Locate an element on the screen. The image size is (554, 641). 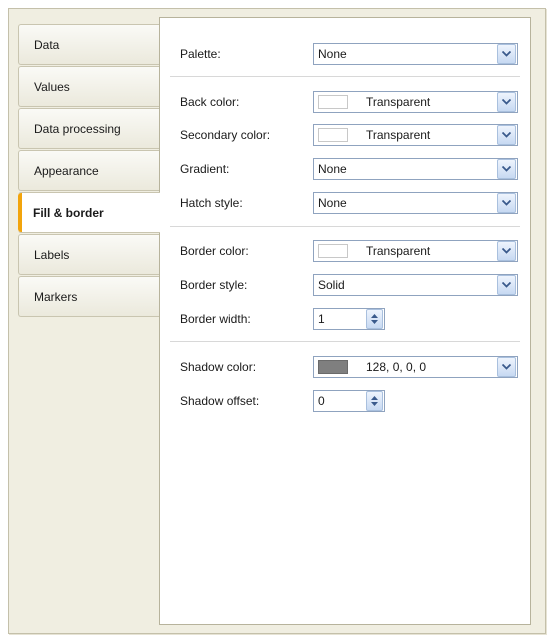
border-color-picker: Transparent is located at coordinates (415, 251).